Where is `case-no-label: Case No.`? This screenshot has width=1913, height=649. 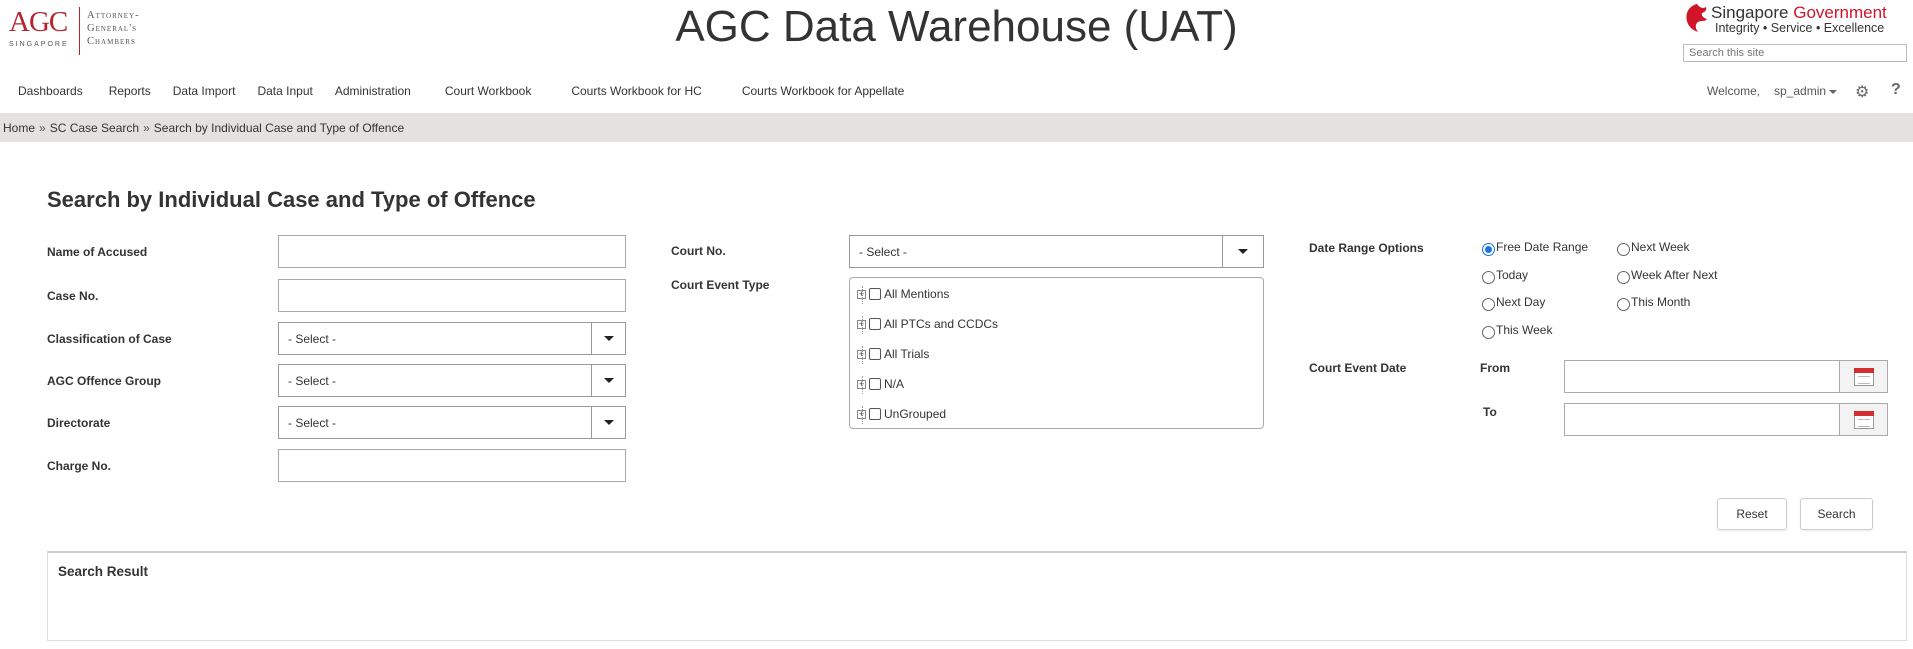 case-no-label: Case No. is located at coordinates (73, 296).